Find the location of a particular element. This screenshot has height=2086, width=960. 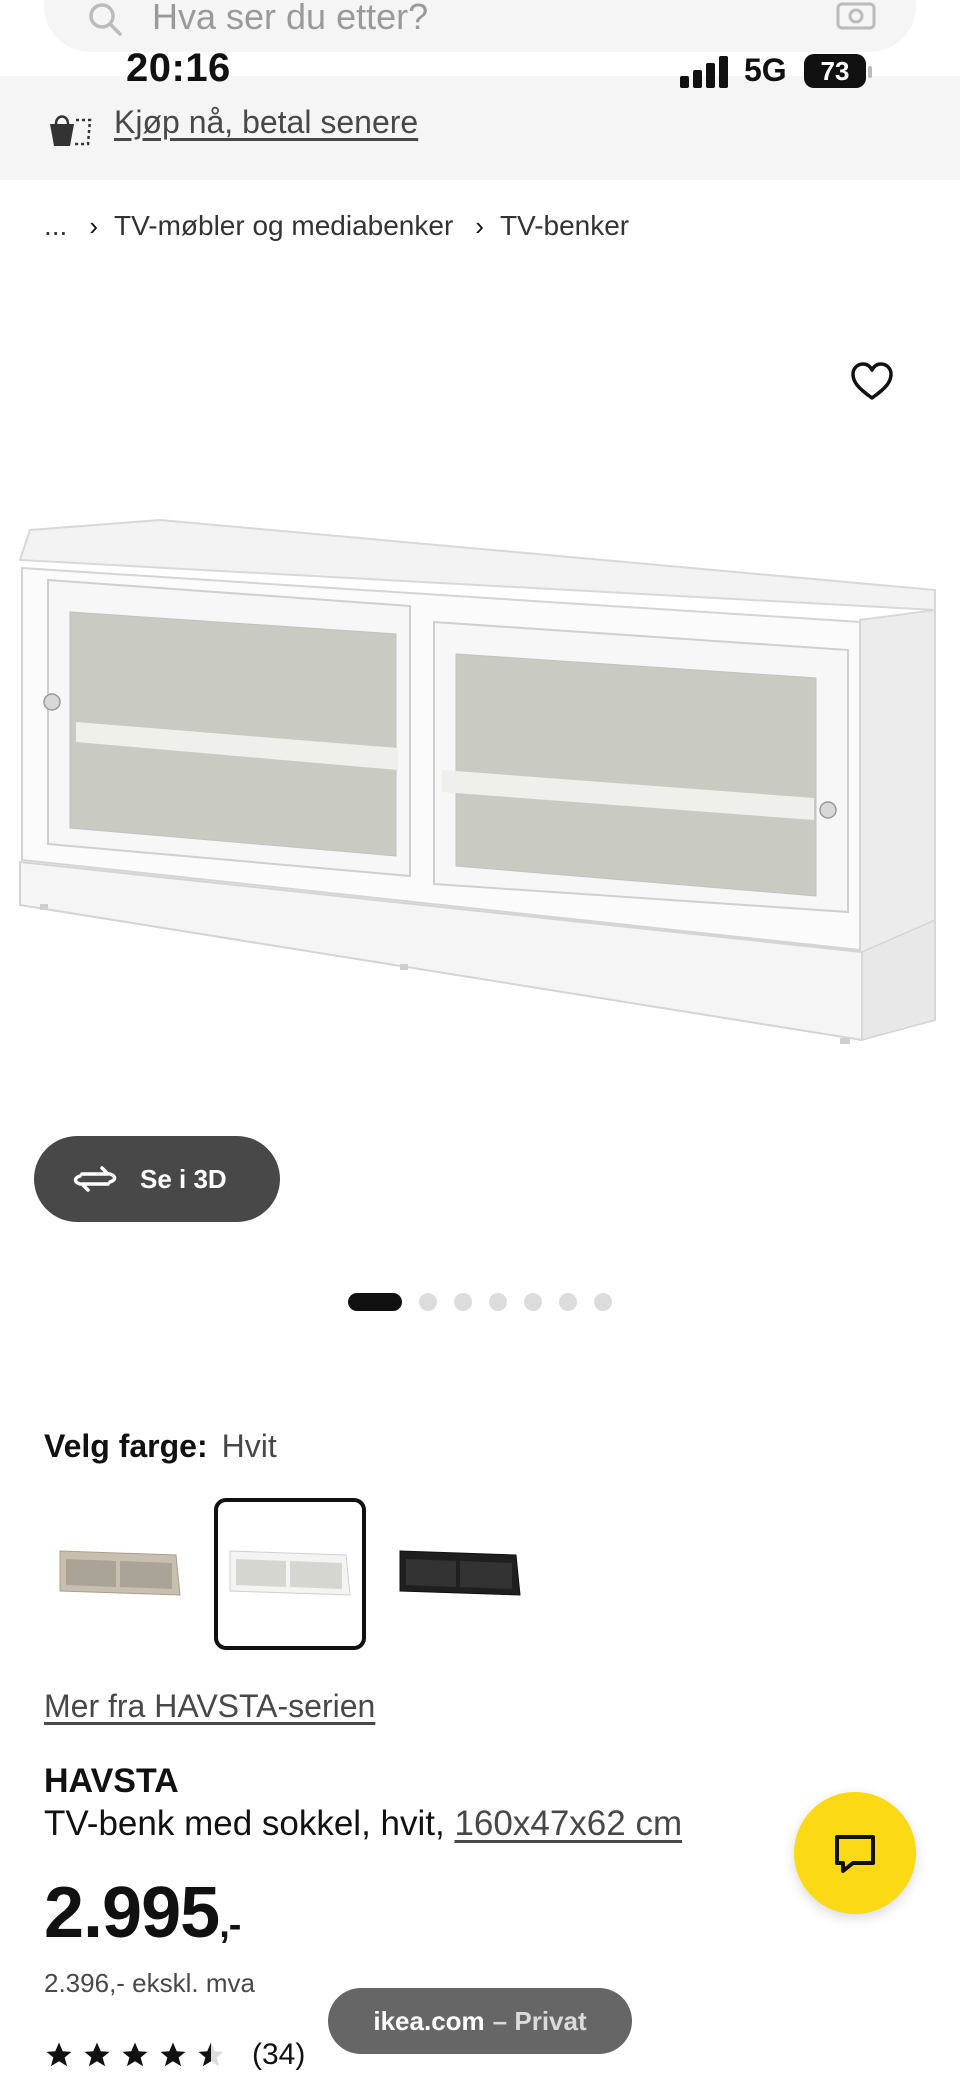

color-label-text: Velg farge: is located at coordinates (126, 1446).